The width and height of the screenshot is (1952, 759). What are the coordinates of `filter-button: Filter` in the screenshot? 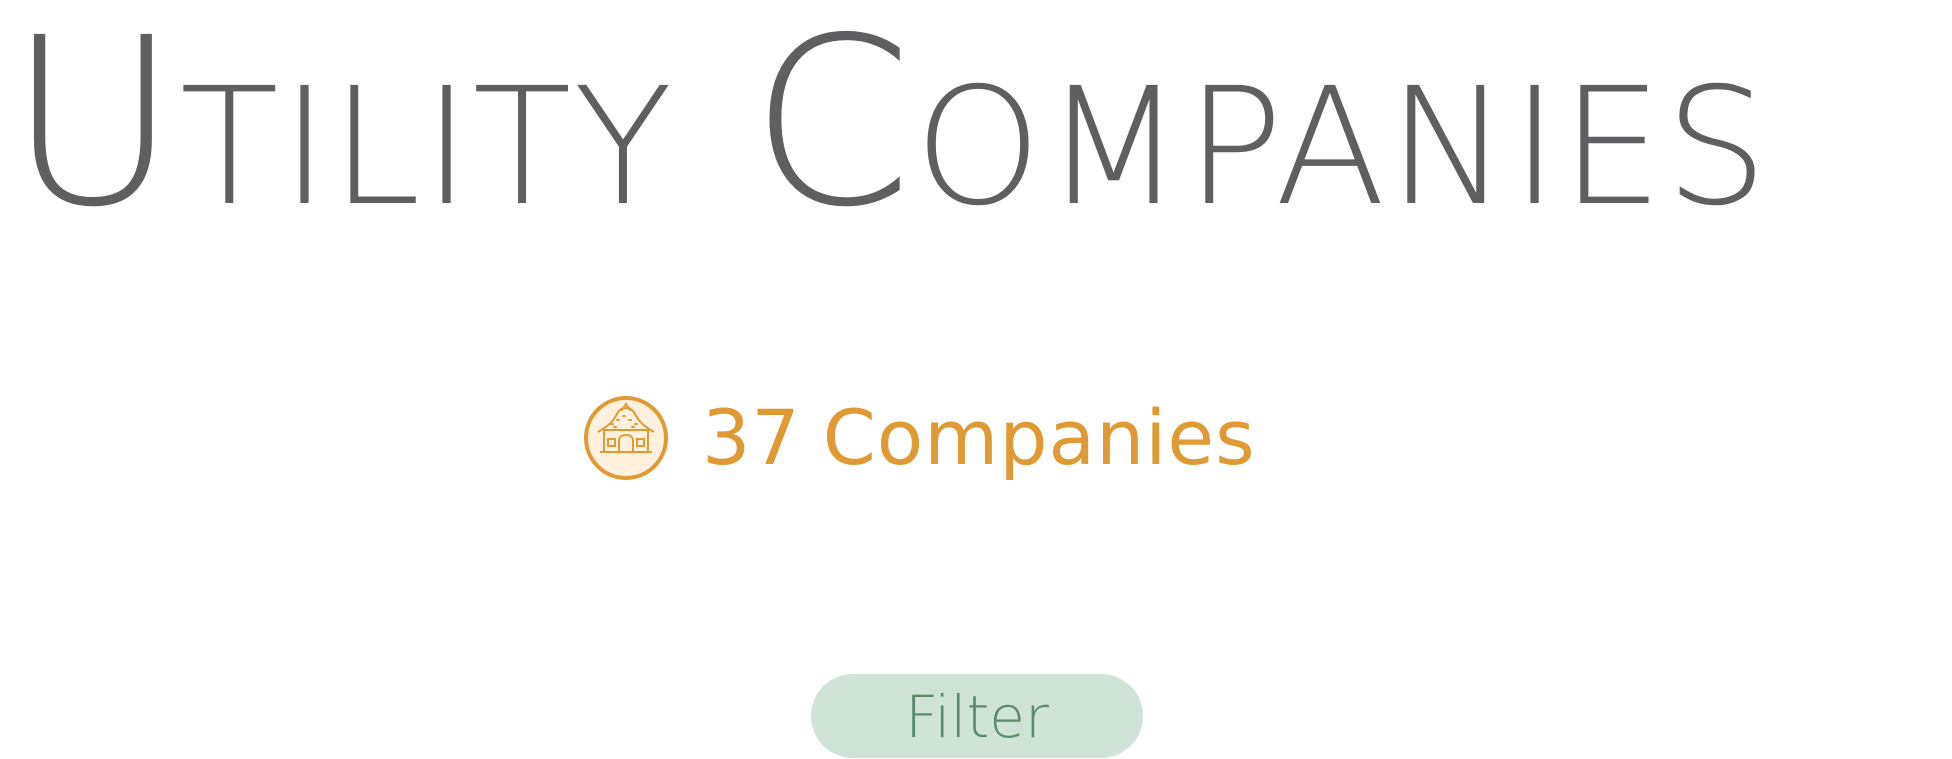 It's located at (977, 716).